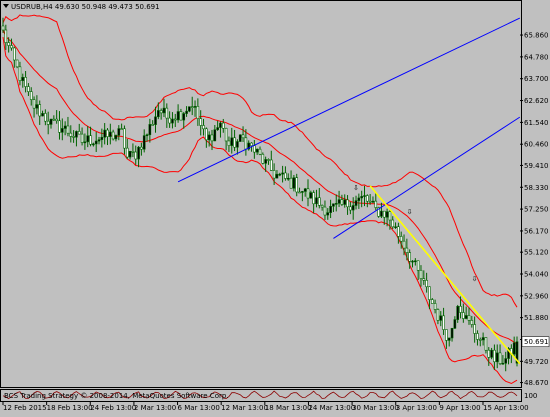 Image resolution: width=550 pixels, height=417 pixels. Describe the element at coordinates (356, 188) in the screenshot. I see `fractal-arrow-icon: ⇩` at that location.